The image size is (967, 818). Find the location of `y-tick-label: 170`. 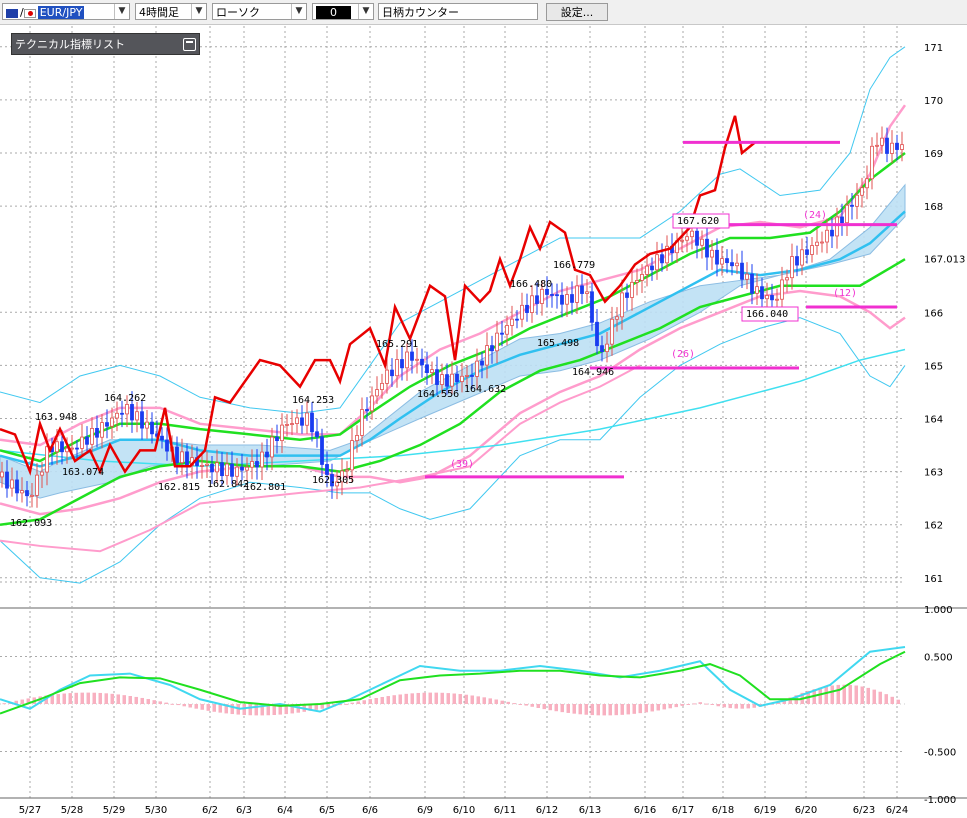

y-tick-label: 170 is located at coordinates (933, 101).